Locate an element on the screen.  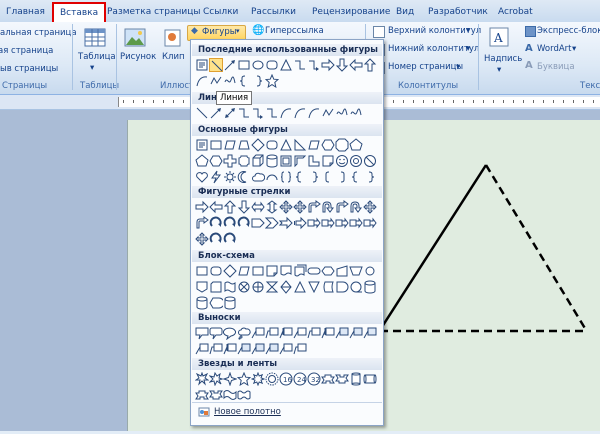
tab-mailings: Рассылки is located at coordinates (273, 12).